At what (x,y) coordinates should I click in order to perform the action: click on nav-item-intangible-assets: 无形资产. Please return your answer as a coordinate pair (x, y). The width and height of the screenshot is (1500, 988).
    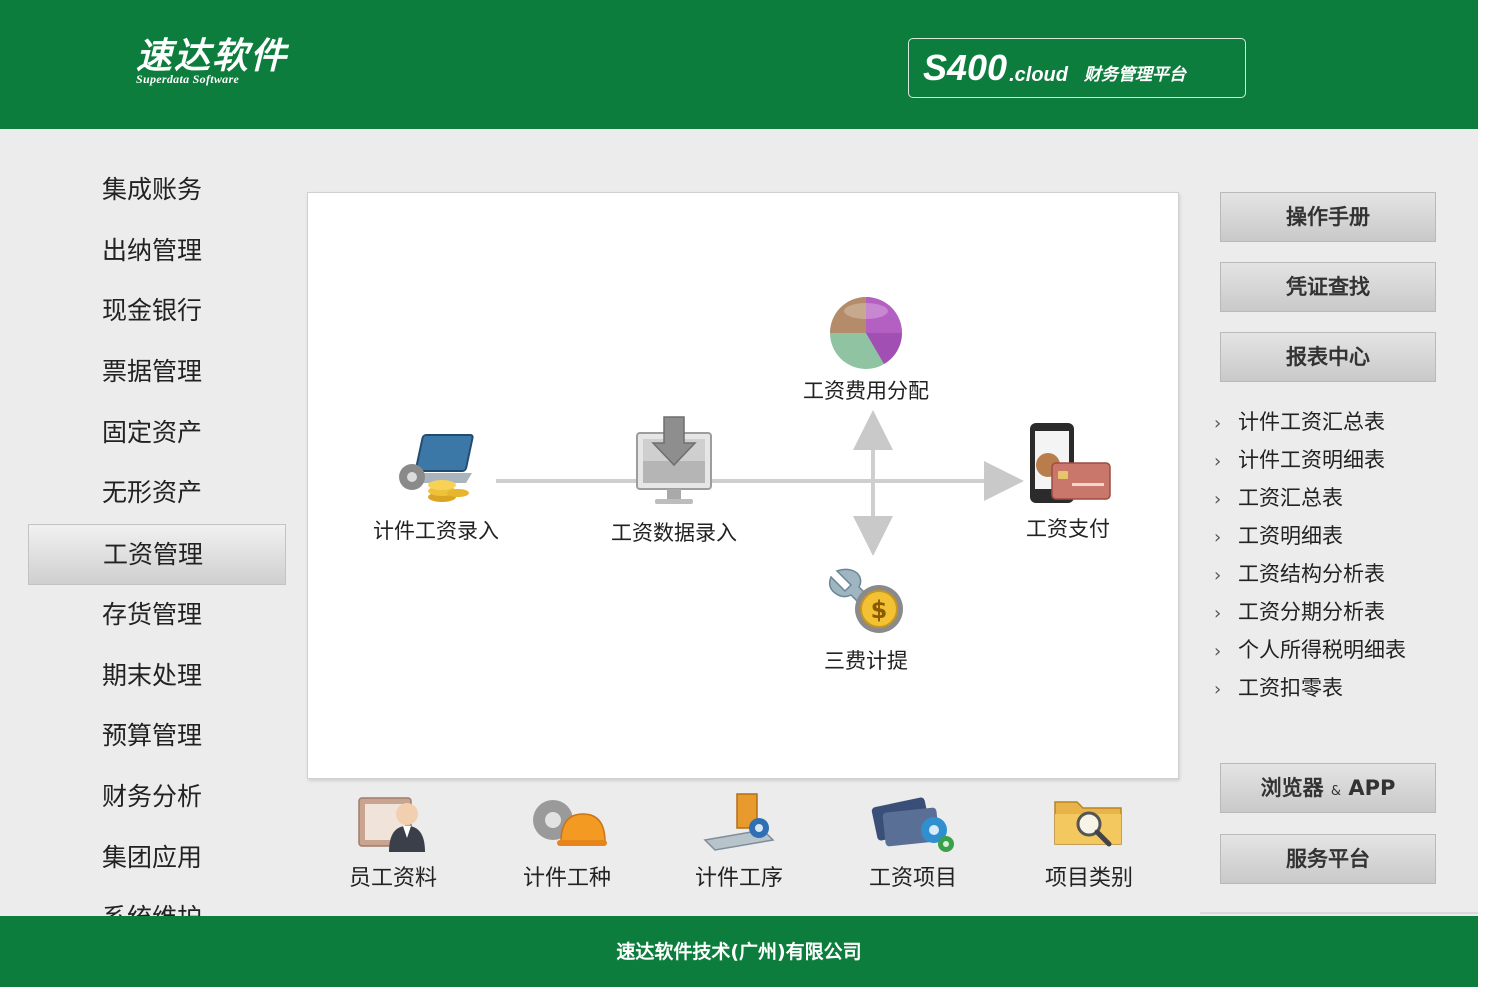
    Looking at the image, I should click on (157, 493).